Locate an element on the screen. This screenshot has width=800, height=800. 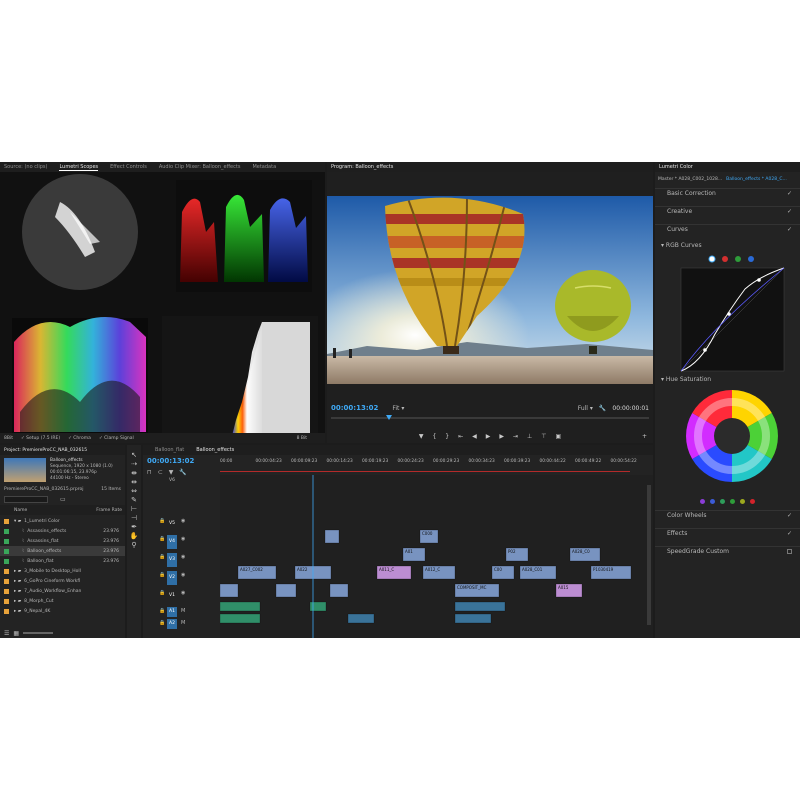
slip-tool-icon: ⊢ is located at coordinates (134, 509).